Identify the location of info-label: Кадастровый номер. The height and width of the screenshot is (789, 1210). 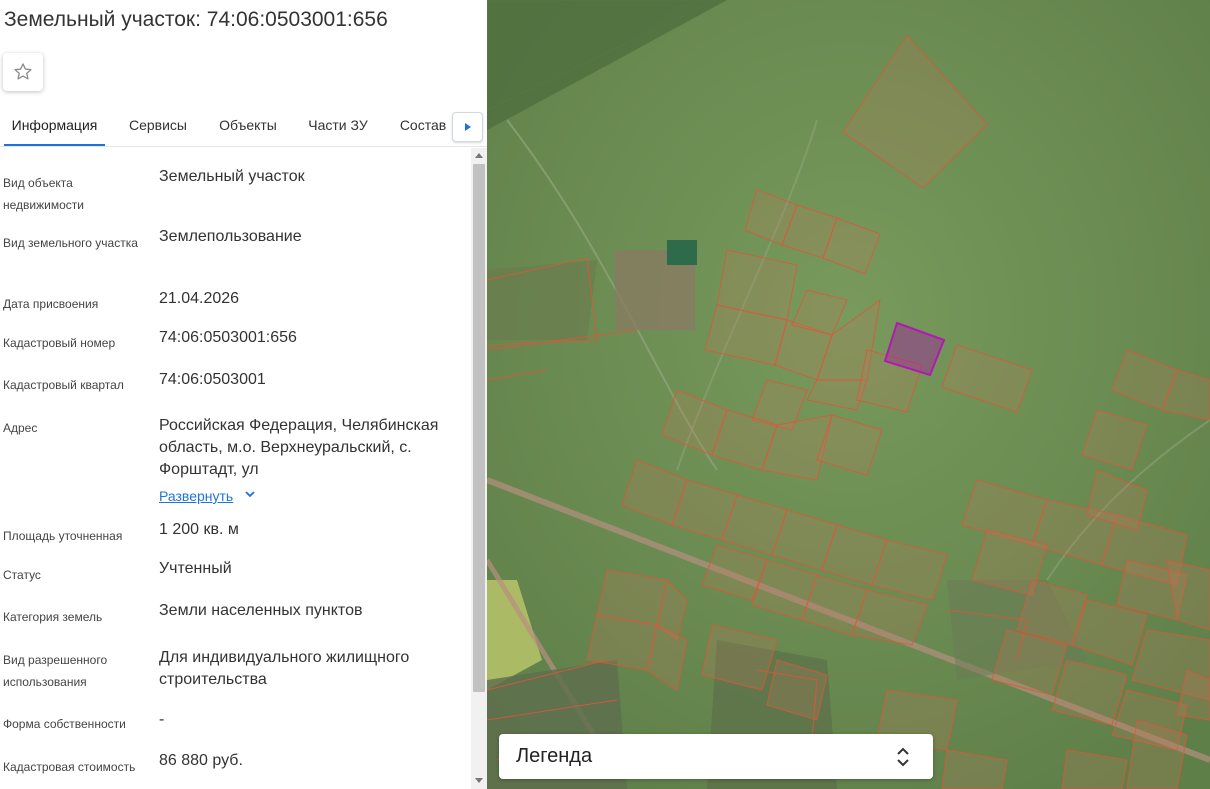
(59, 343).